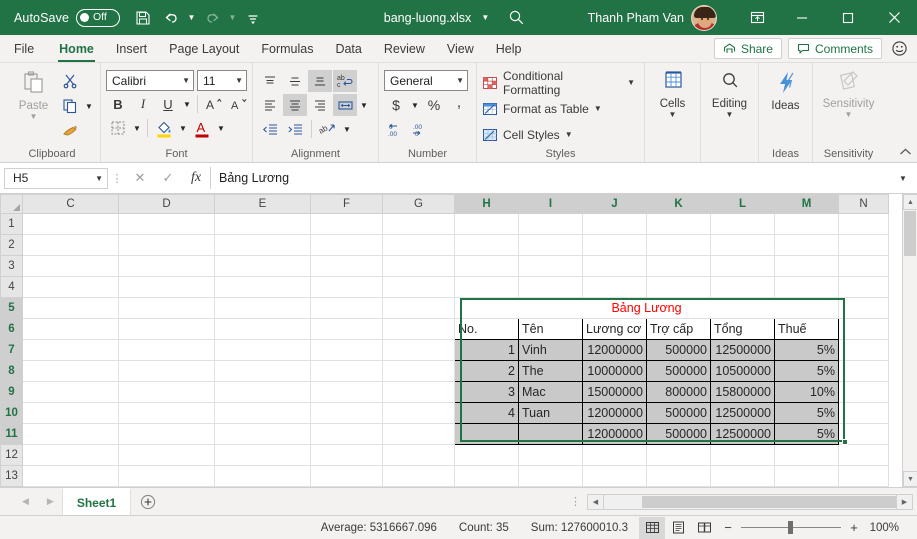 This screenshot has height=539, width=917. I want to click on editing-chevron-down-icon: ▼, so click(730, 115).